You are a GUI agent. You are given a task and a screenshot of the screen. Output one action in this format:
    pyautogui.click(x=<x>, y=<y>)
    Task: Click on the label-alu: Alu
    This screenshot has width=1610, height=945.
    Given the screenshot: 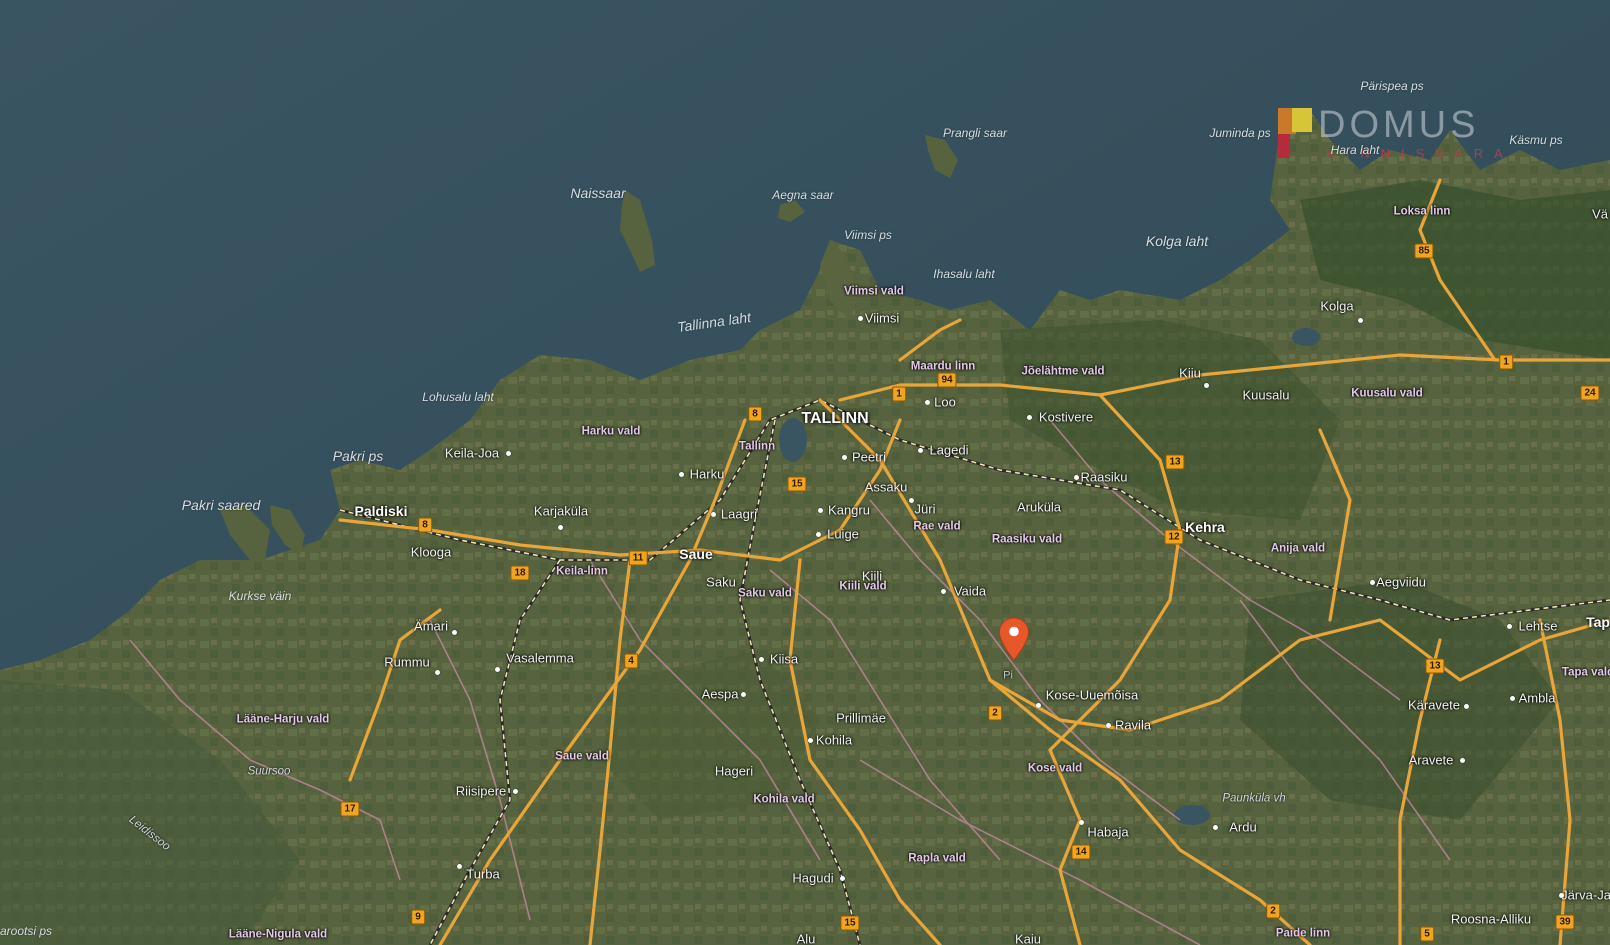 What is the action you would take?
    pyautogui.click(x=806, y=939)
    